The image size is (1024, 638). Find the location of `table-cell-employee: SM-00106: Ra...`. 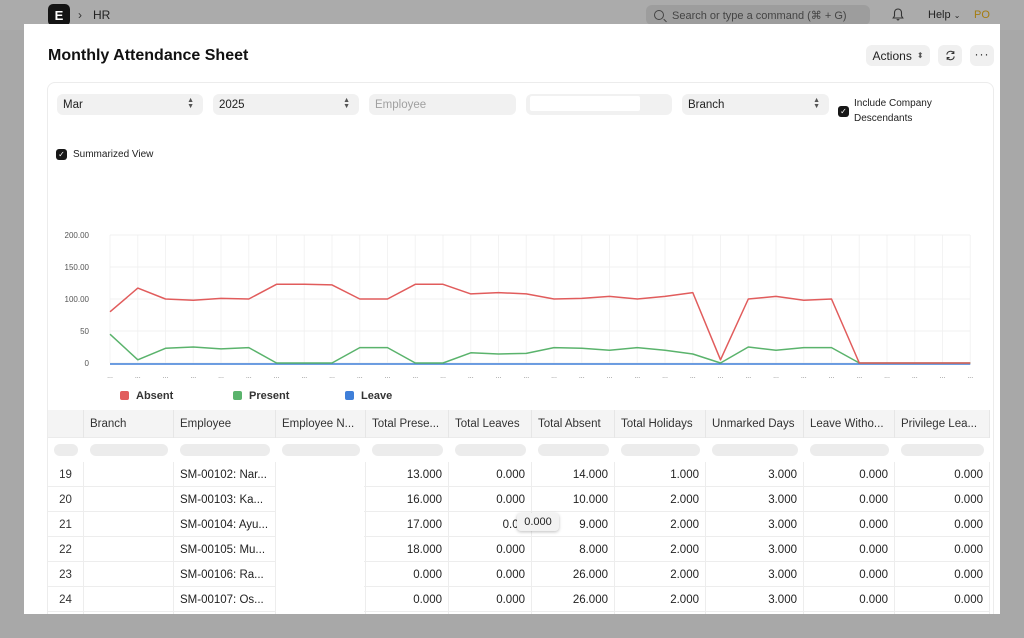

table-cell-employee: SM-00106: Ra... is located at coordinates (225, 574).